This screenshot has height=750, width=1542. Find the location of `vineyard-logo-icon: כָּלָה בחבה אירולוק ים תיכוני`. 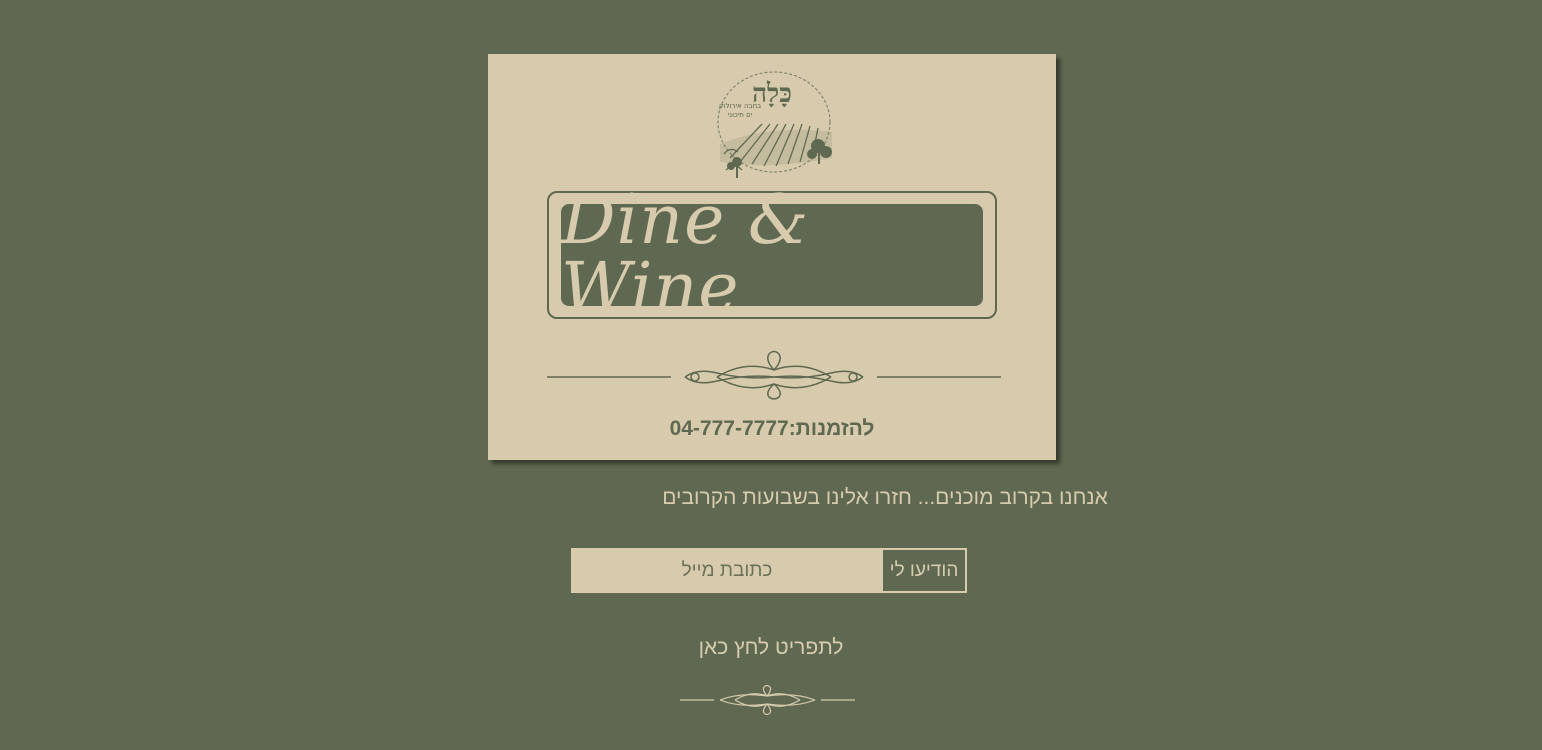

vineyard-logo-icon: כָּלָה בחבה אירולוק ים תיכוני is located at coordinates (772, 125).